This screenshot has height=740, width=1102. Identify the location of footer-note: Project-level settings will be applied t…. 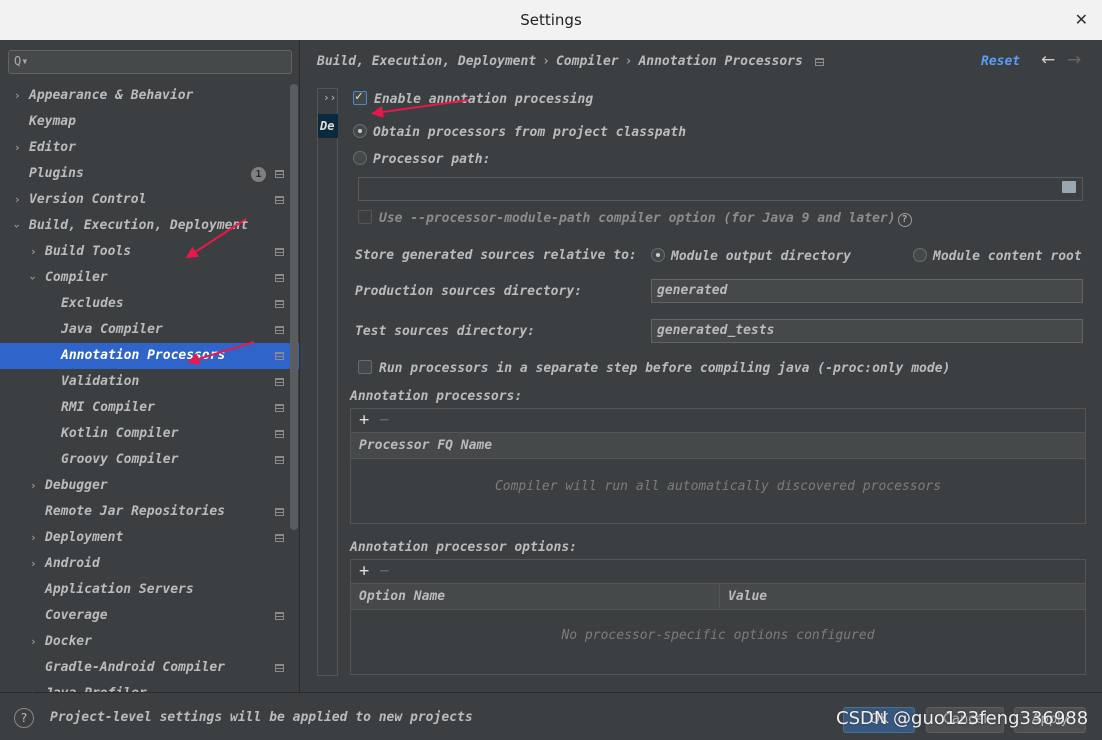
(261, 717).